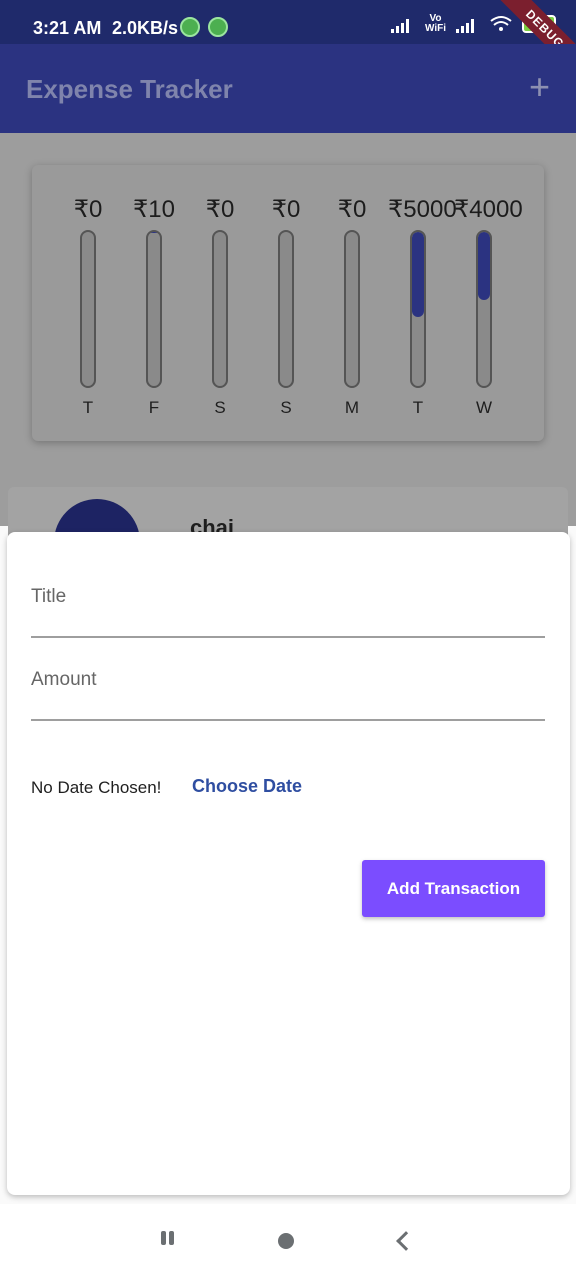 The image size is (576, 1280). I want to click on status-bar: 3:21 AM 2.0KB/s VoWiFi 77 DEBUG, so click(288, 41).